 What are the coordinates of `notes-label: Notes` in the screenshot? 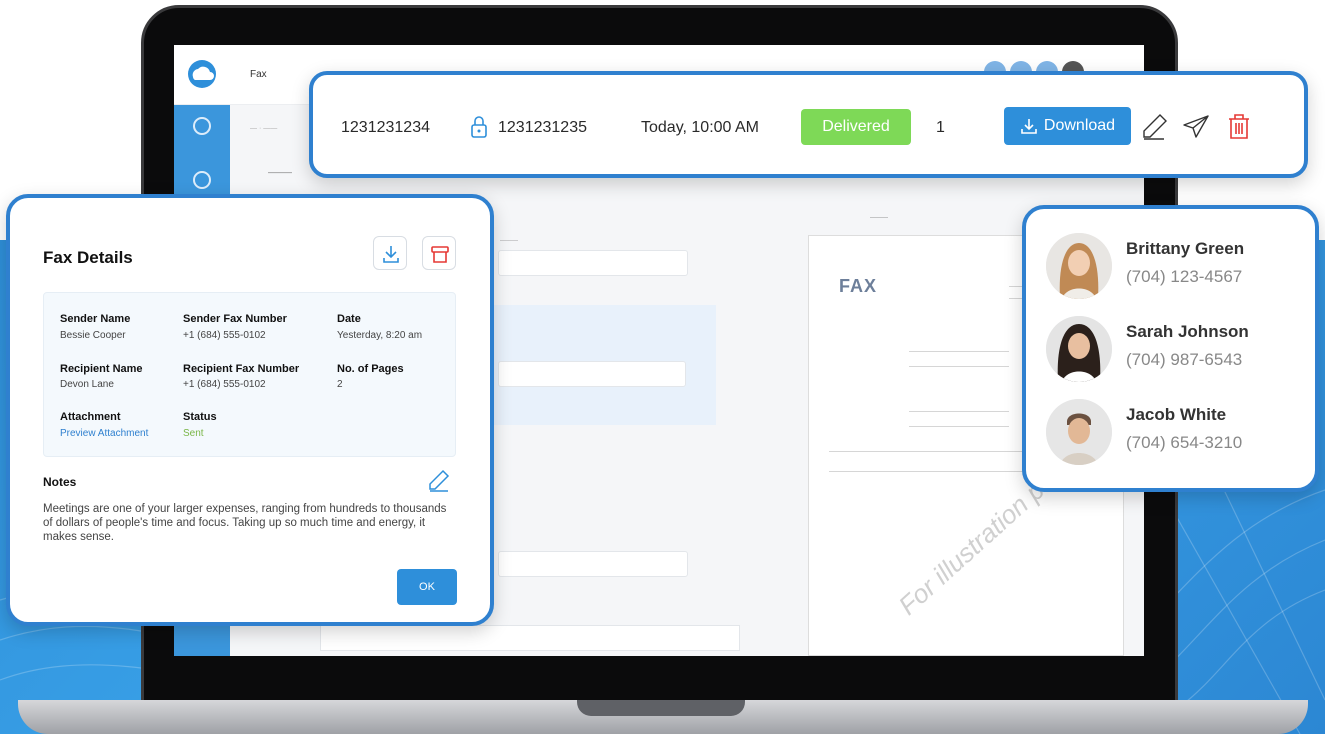 It's located at (60, 482).